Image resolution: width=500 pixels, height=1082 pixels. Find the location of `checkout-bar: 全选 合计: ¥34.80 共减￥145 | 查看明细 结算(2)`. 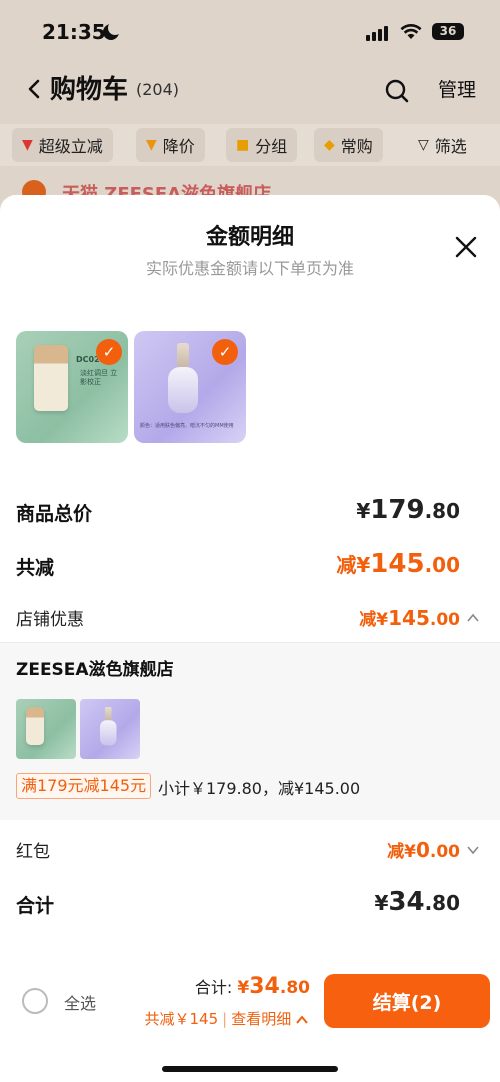

checkout-bar: 全选 合计: ¥34.80 共减￥145 | 查看明细 结算(2) is located at coordinates (250, 1021).